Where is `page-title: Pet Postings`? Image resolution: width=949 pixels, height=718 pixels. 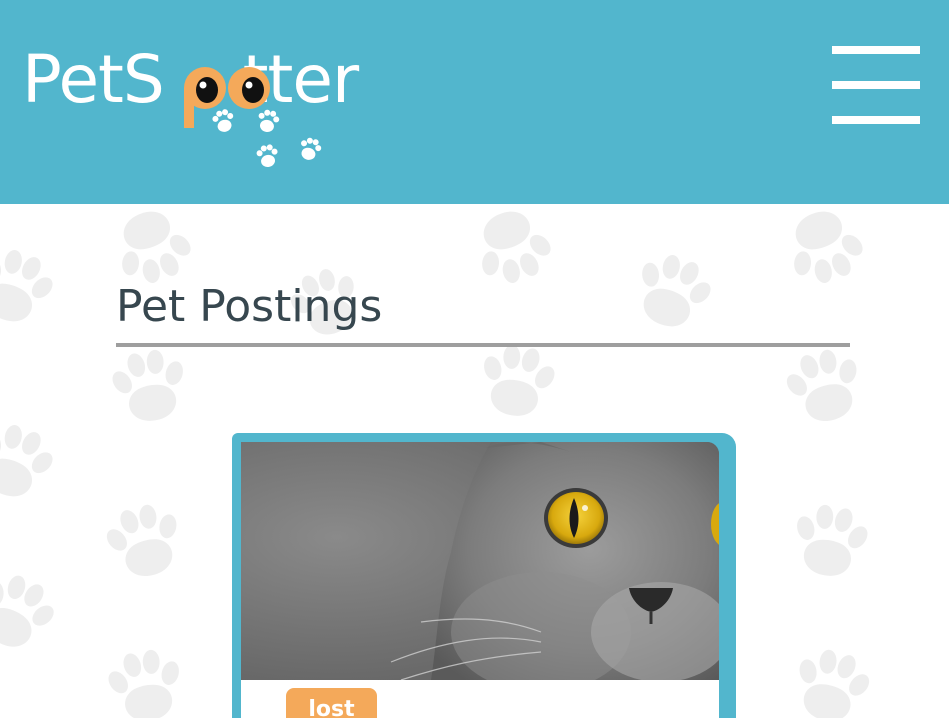 page-title: Pet Postings is located at coordinates (249, 306).